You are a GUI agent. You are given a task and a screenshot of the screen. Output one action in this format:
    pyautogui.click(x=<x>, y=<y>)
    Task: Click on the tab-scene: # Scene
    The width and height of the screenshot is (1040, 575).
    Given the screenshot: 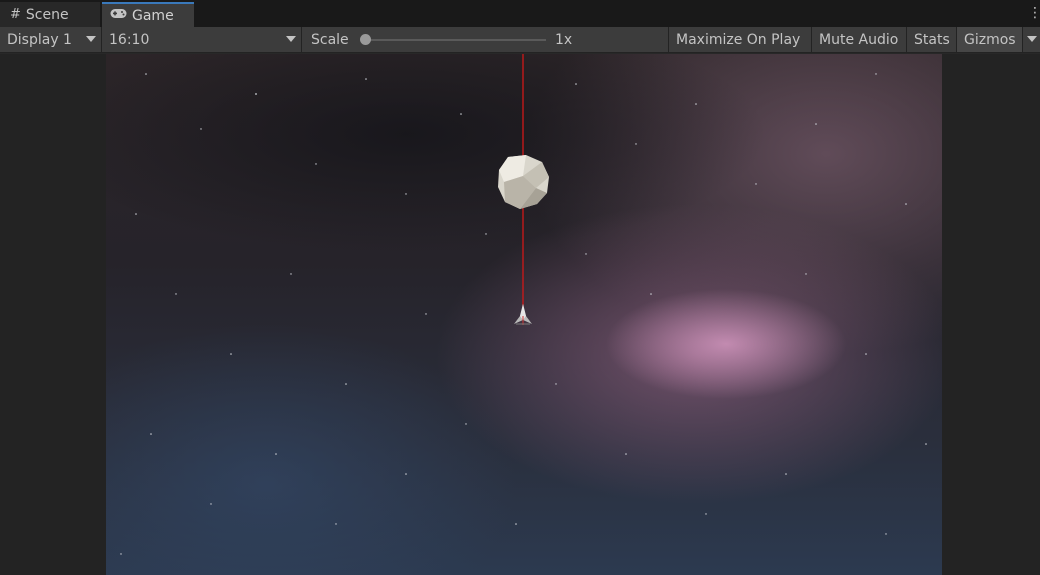 What is the action you would take?
    pyautogui.click(x=50, y=14)
    